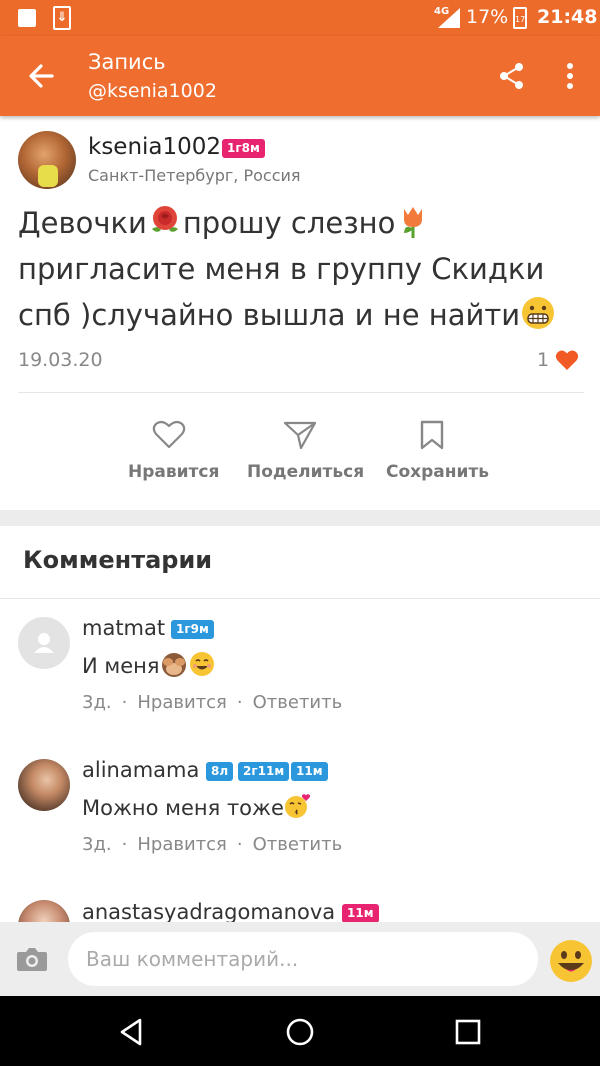 The height and width of the screenshot is (1066, 600). Describe the element at coordinates (432, 435) in the screenshot. I see `bookmark-icon` at that location.